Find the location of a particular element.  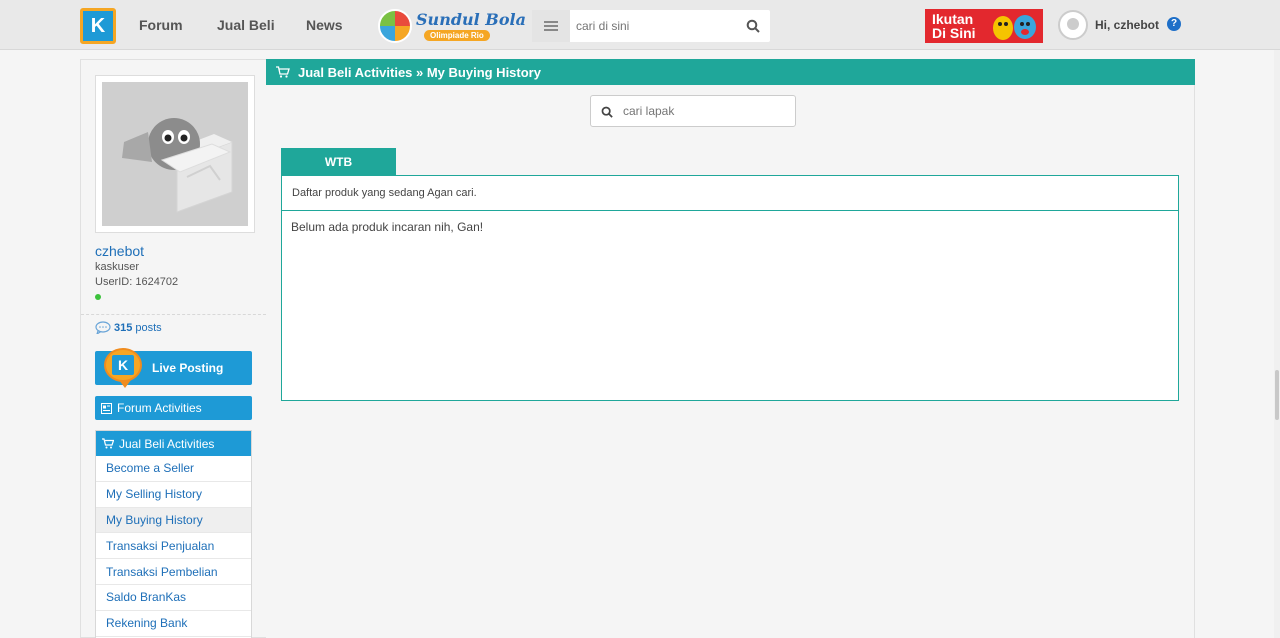

user-rank: kaskuser is located at coordinates (117, 267).